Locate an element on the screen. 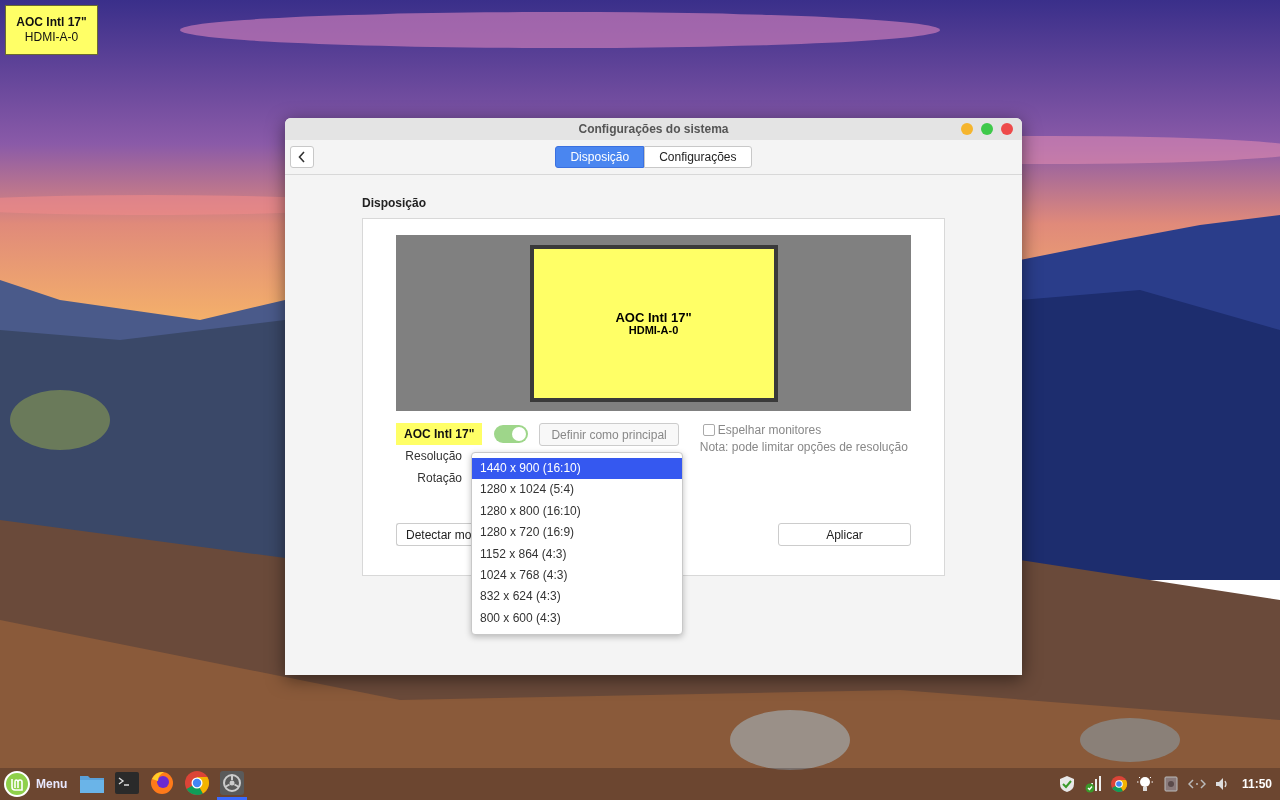  section-title: Disposição is located at coordinates (394, 203).